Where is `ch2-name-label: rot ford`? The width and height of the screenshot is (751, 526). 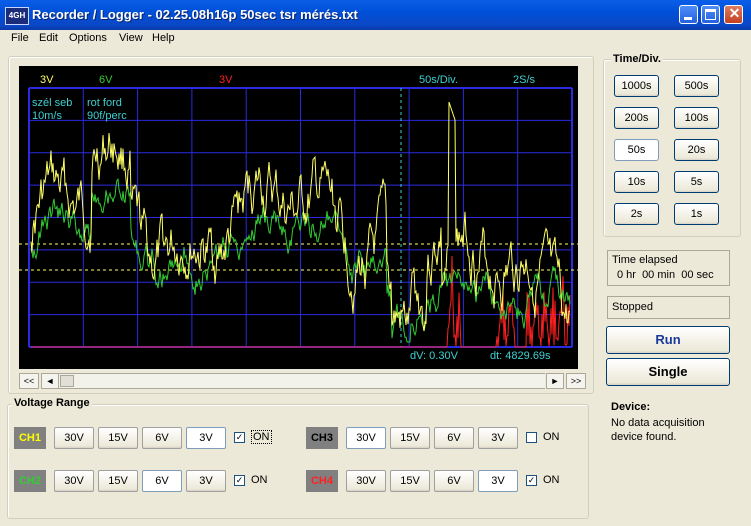 ch2-name-label: rot ford is located at coordinates (104, 103).